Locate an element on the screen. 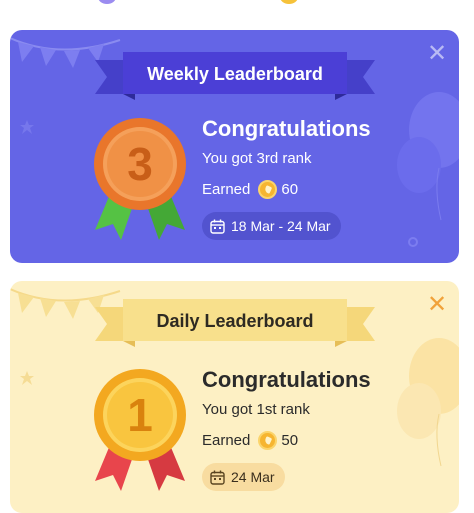  earned-row: Earned 60 is located at coordinates (286, 189).